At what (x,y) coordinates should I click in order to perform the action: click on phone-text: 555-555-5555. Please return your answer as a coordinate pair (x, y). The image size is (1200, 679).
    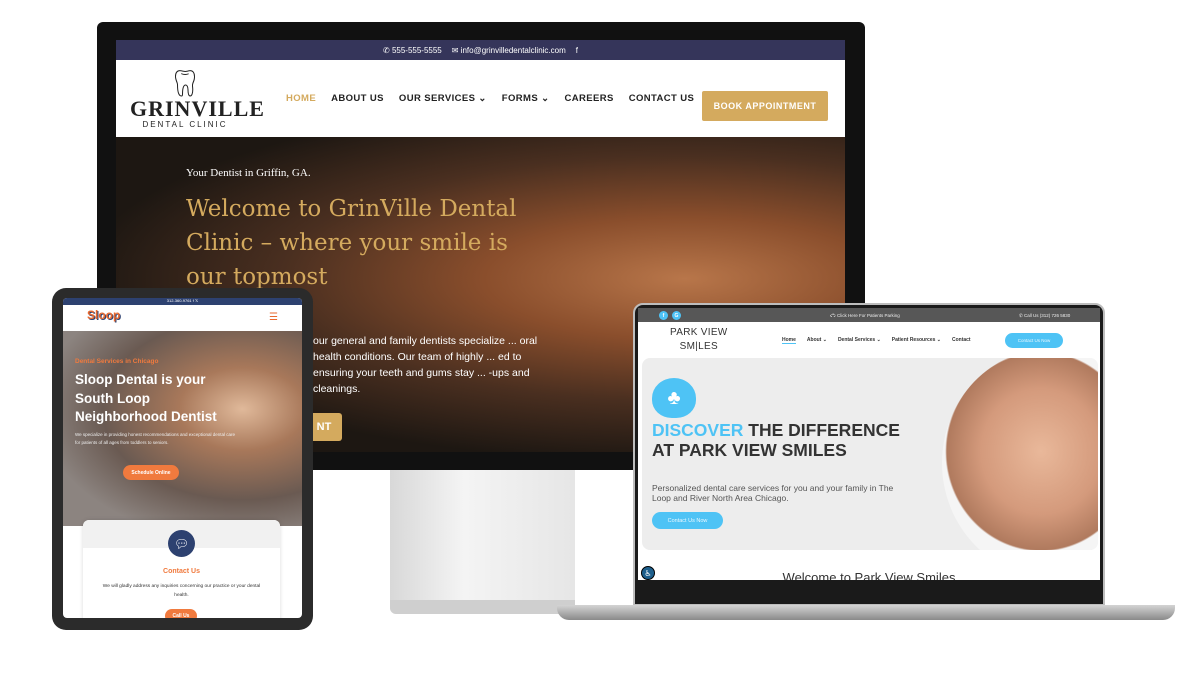
    Looking at the image, I should click on (416, 50).